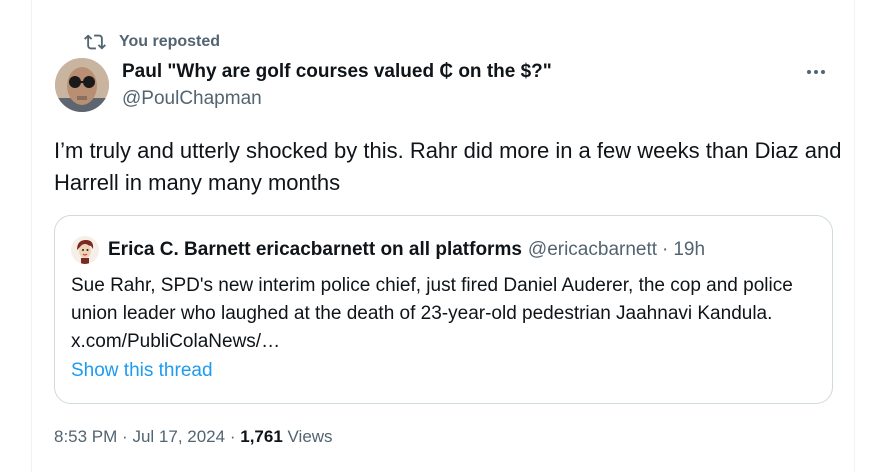  I want to click on quoted-timestamp: 19h, so click(689, 250).